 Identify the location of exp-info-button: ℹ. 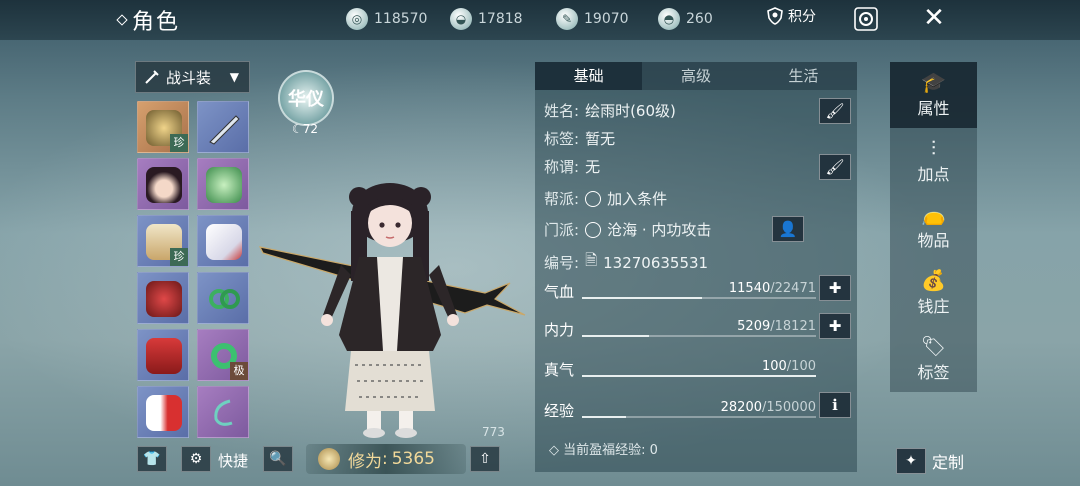
(835, 405).